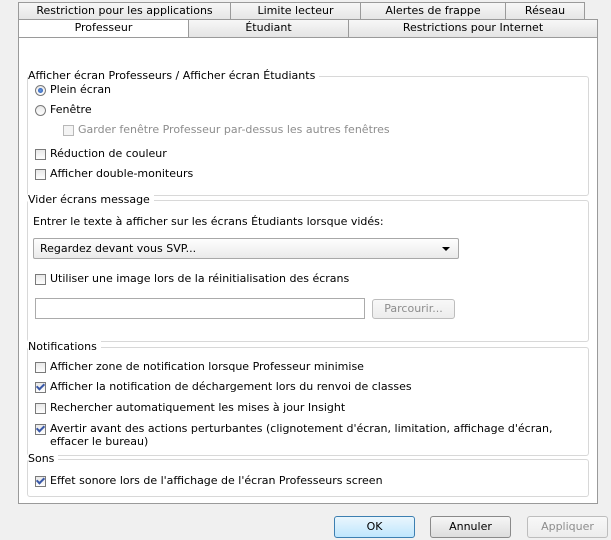 This screenshot has width=611, height=540. I want to click on dual-monitor-option: Afficher double-moniteurs, so click(114, 174).